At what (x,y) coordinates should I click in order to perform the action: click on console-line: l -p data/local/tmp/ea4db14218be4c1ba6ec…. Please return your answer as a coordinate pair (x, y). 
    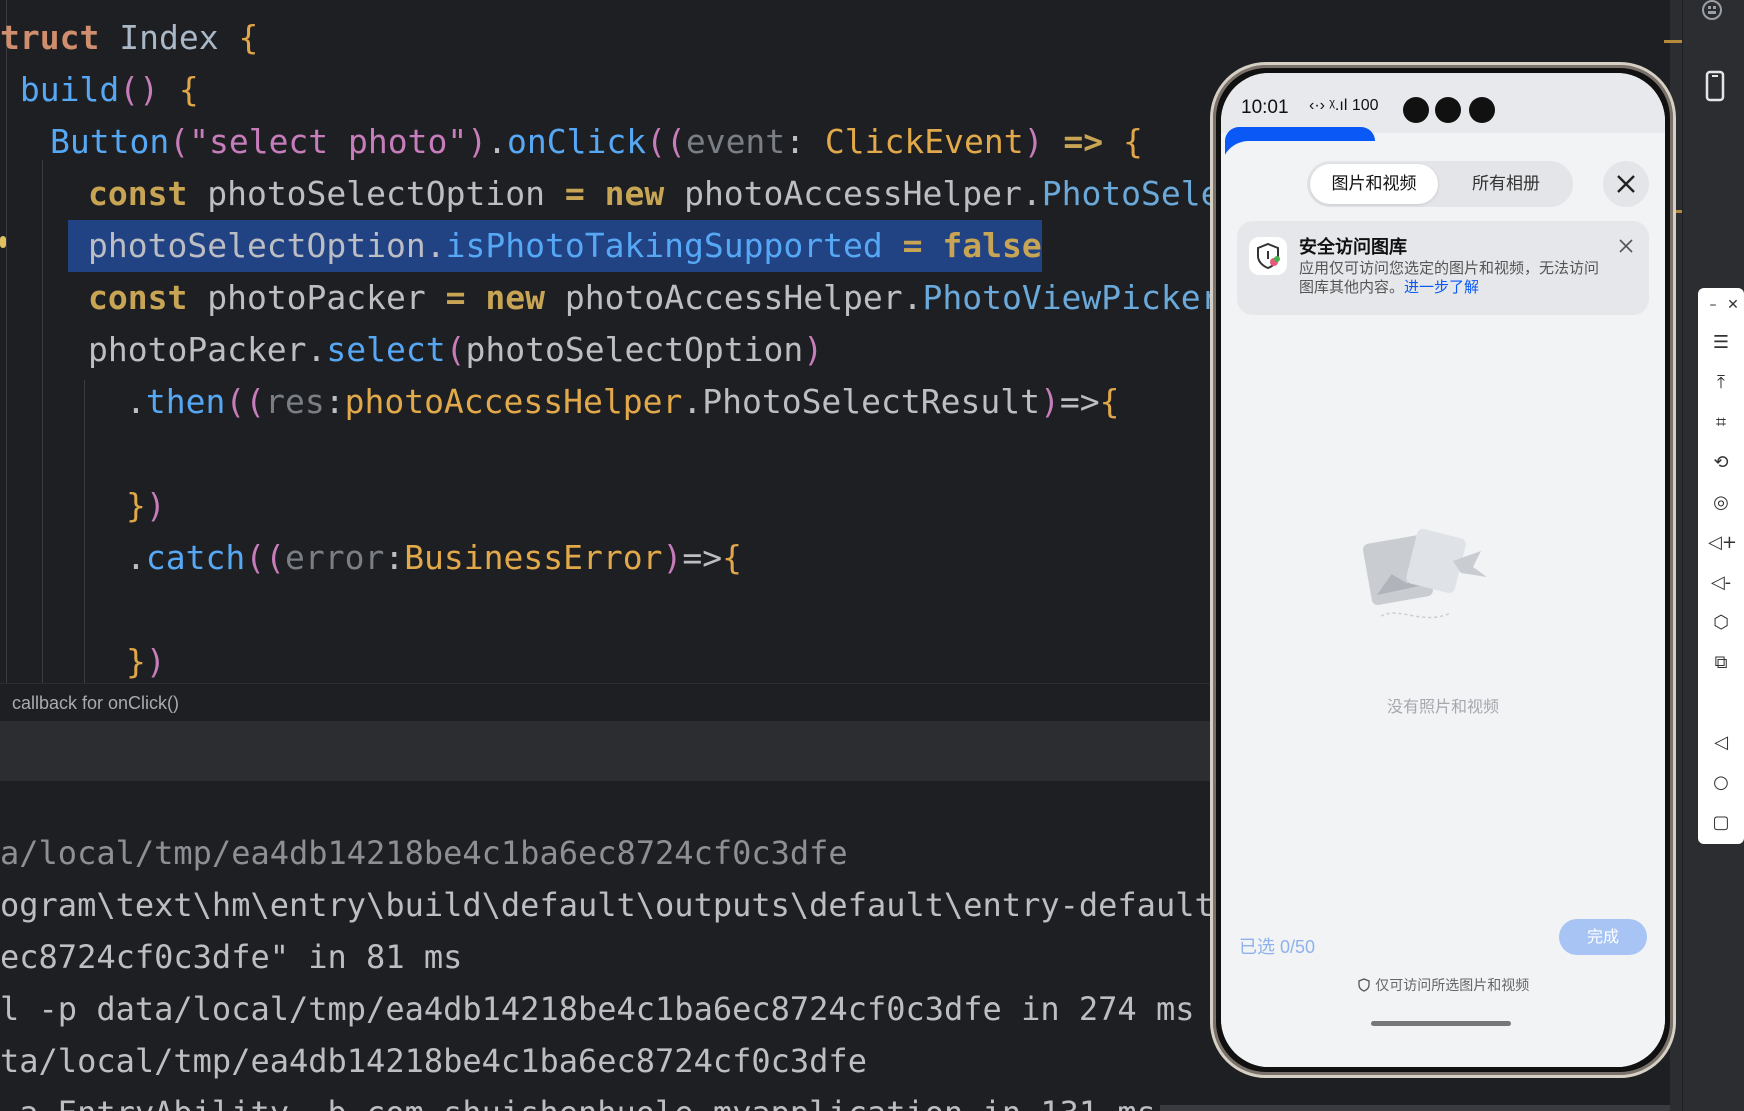
    Looking at the image, I should click on (597, 1009).